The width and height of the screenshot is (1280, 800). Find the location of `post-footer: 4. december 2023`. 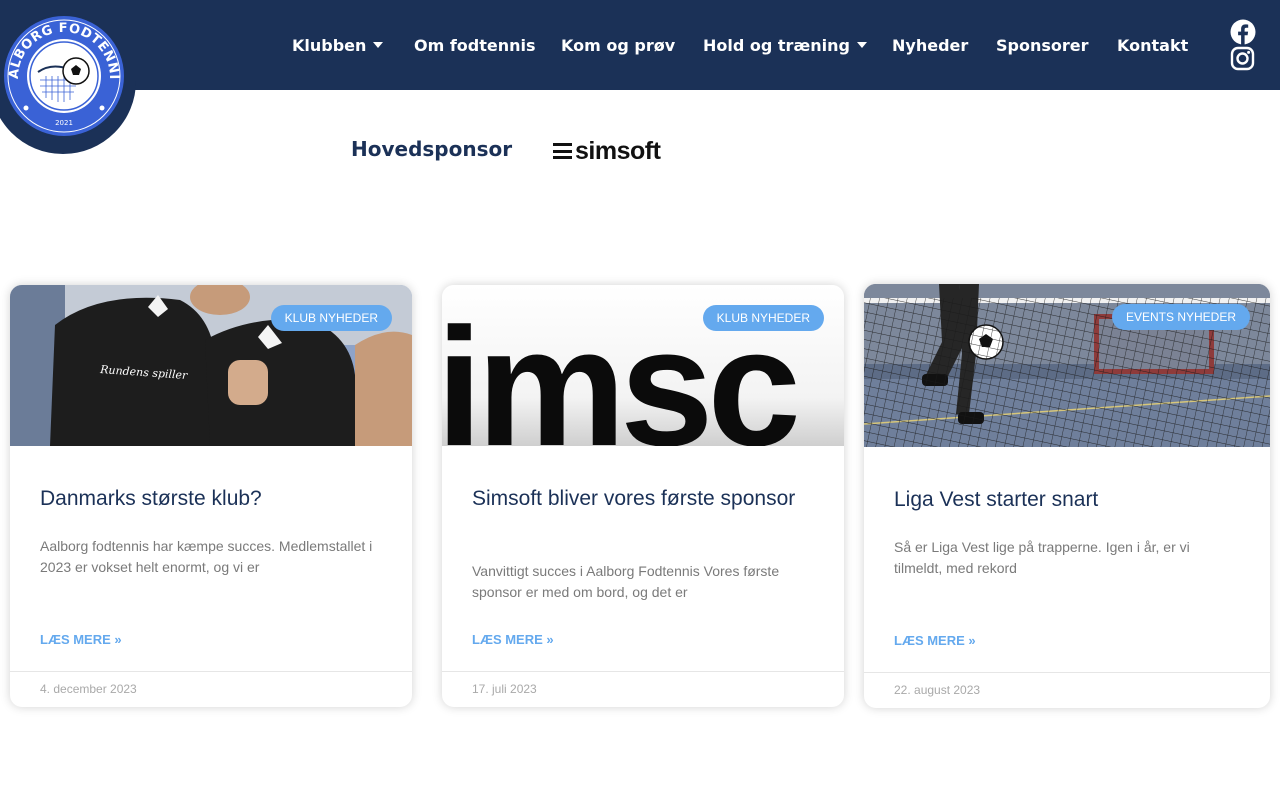

post-footer: 4. december 2023 is located at coordinates (211, 689).